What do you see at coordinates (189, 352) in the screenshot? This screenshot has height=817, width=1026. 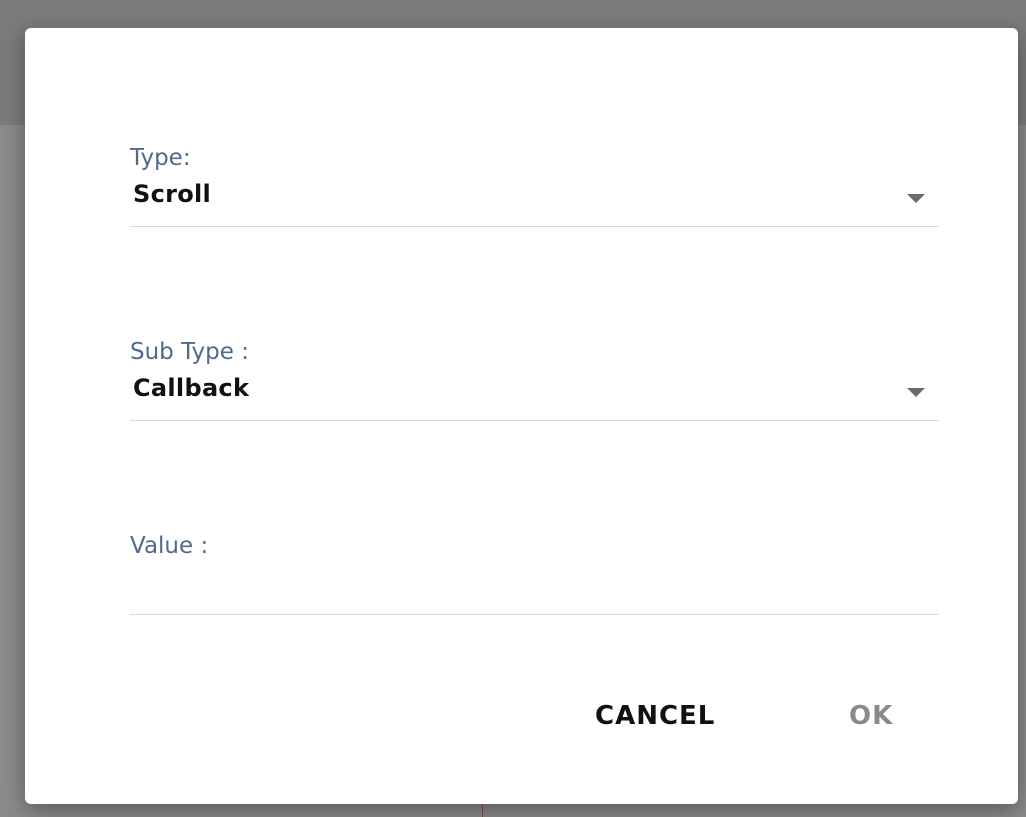 I see `sub-type-label: Sub Type :` at bounding box center [189, 352].